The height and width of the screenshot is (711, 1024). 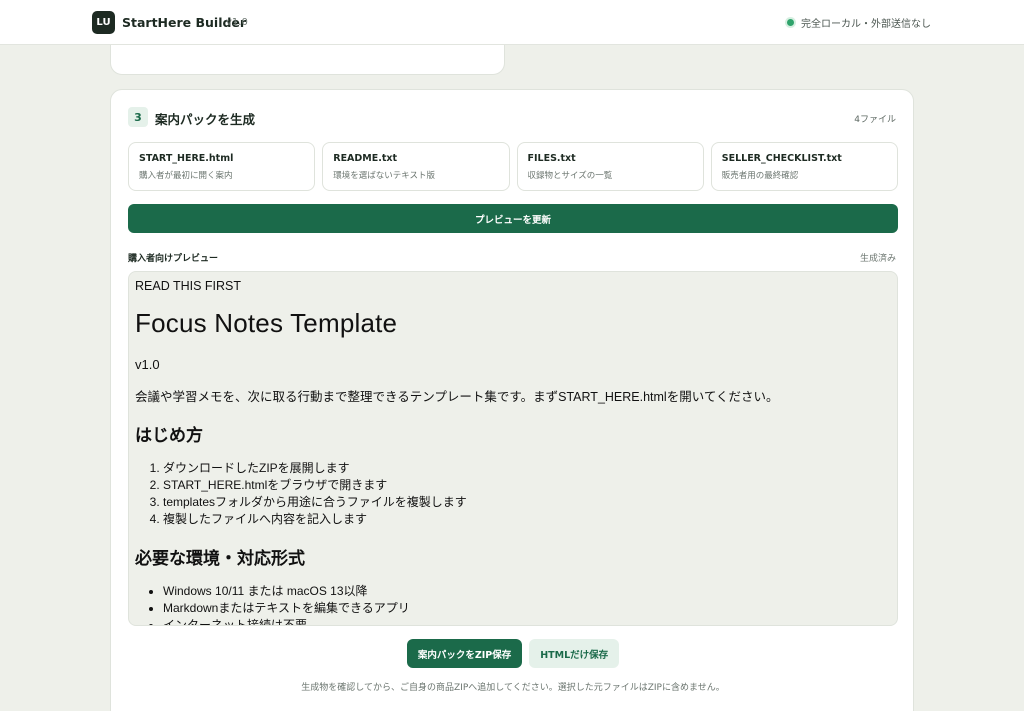 I want to click on list-item: Windows 10/11 または macOS 13以降, so click(x=527, y=591).